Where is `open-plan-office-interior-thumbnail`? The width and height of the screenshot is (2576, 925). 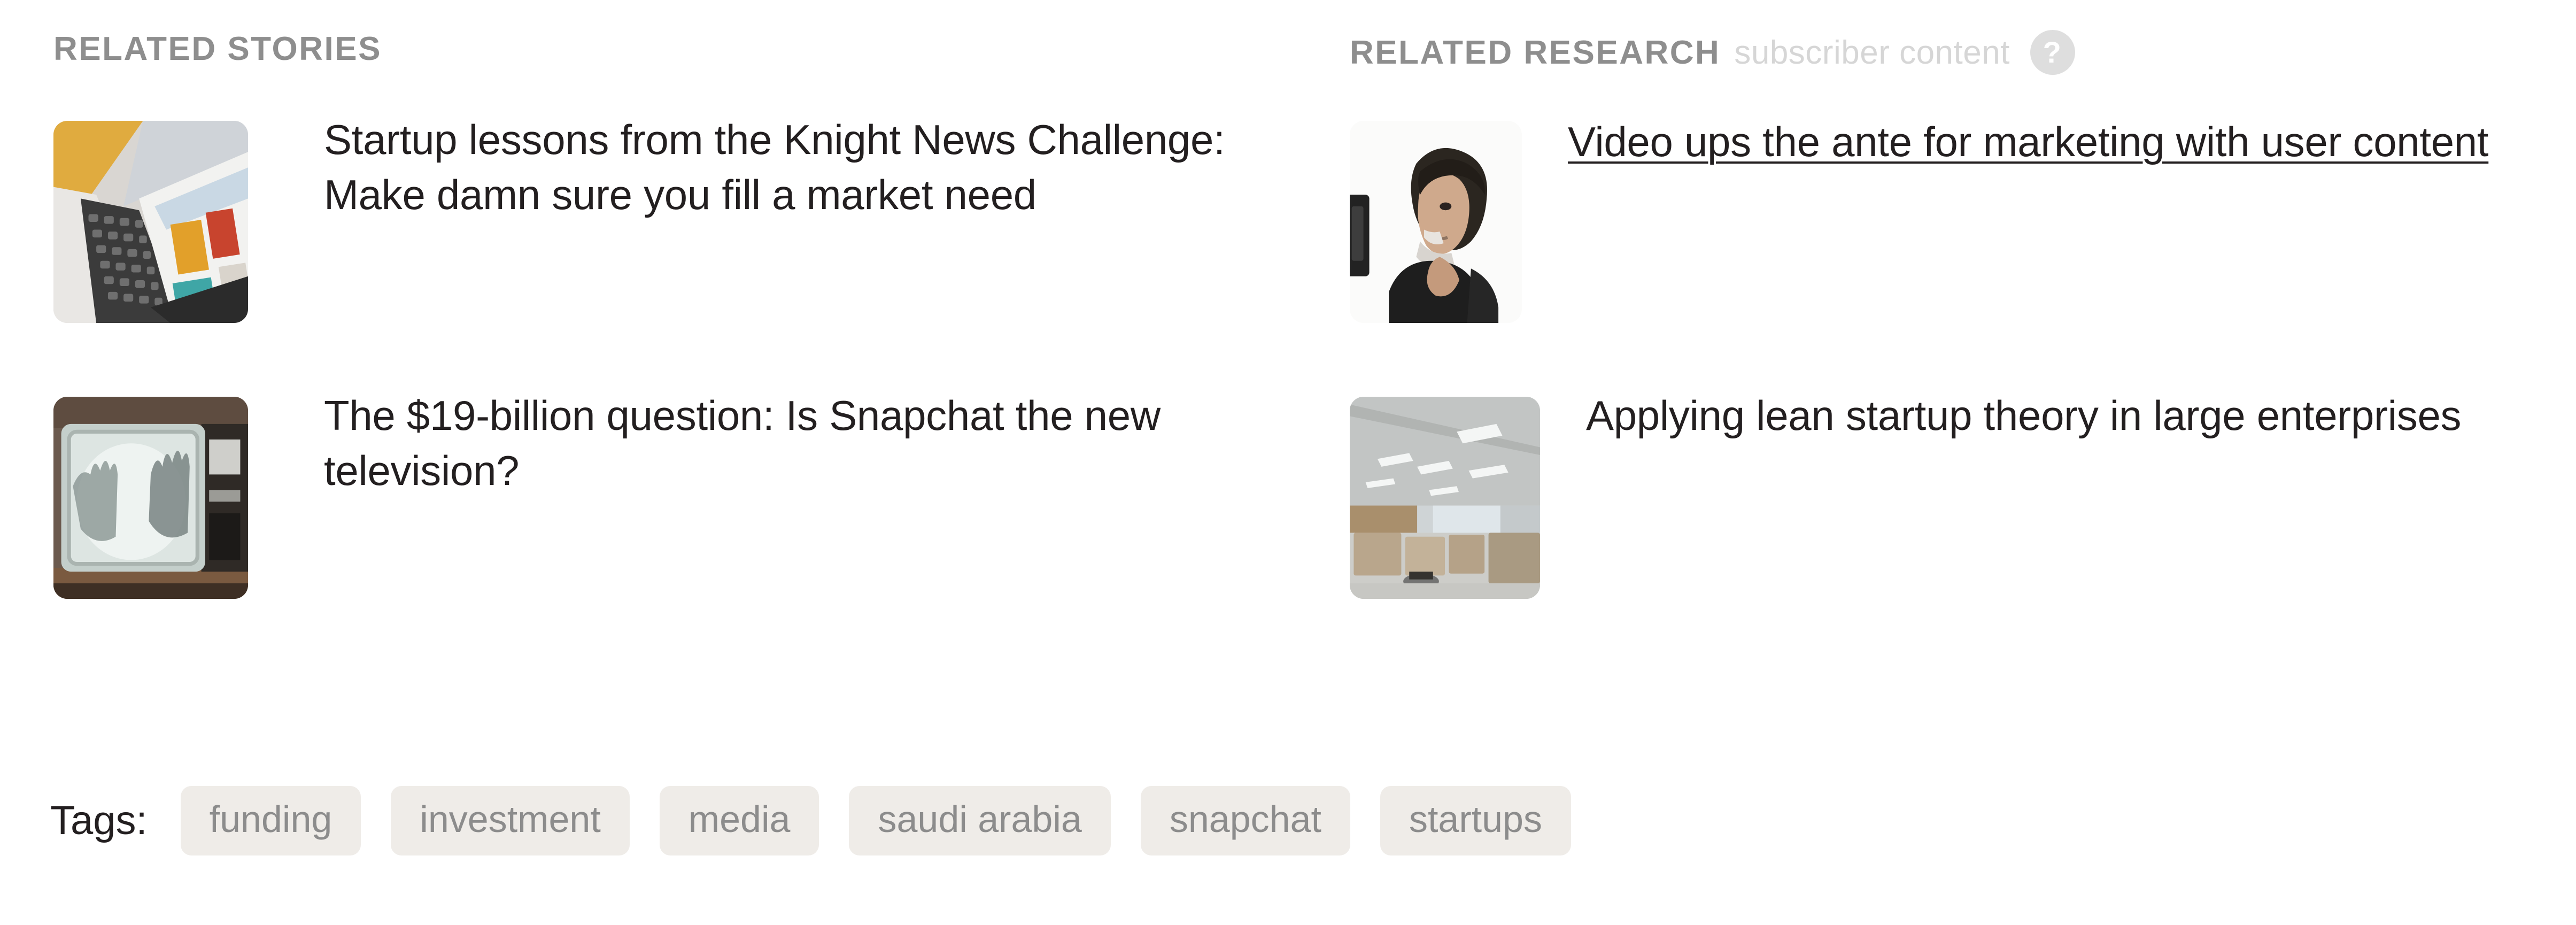
open-plan-office-interior-thumbnail is located at coordinates (1445, 498).